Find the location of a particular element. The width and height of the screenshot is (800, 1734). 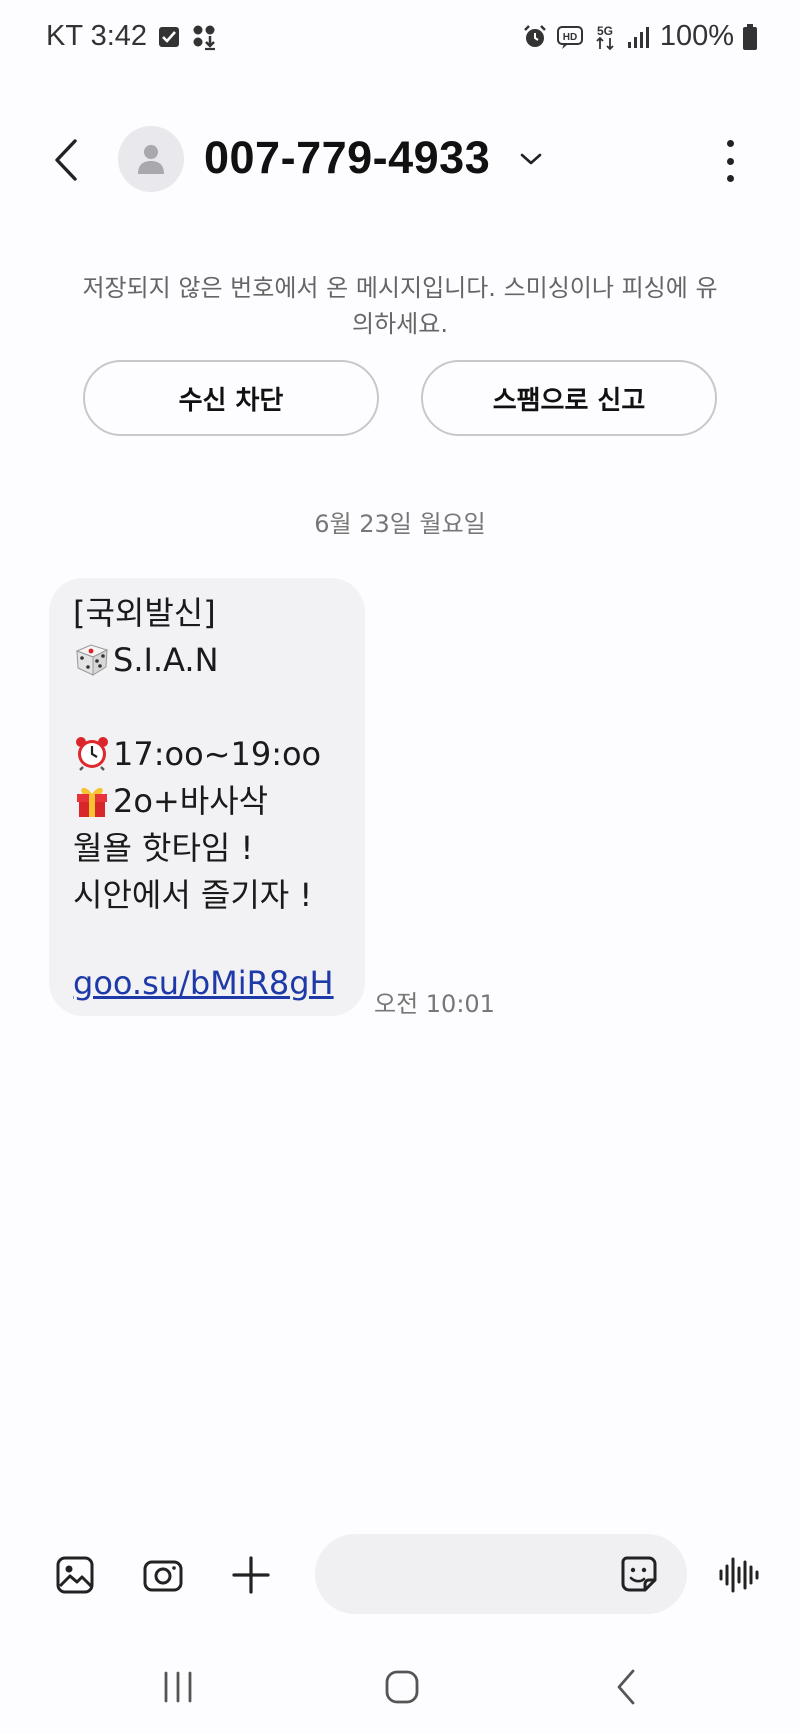

recents-button is located at coordinates (178, 1687).